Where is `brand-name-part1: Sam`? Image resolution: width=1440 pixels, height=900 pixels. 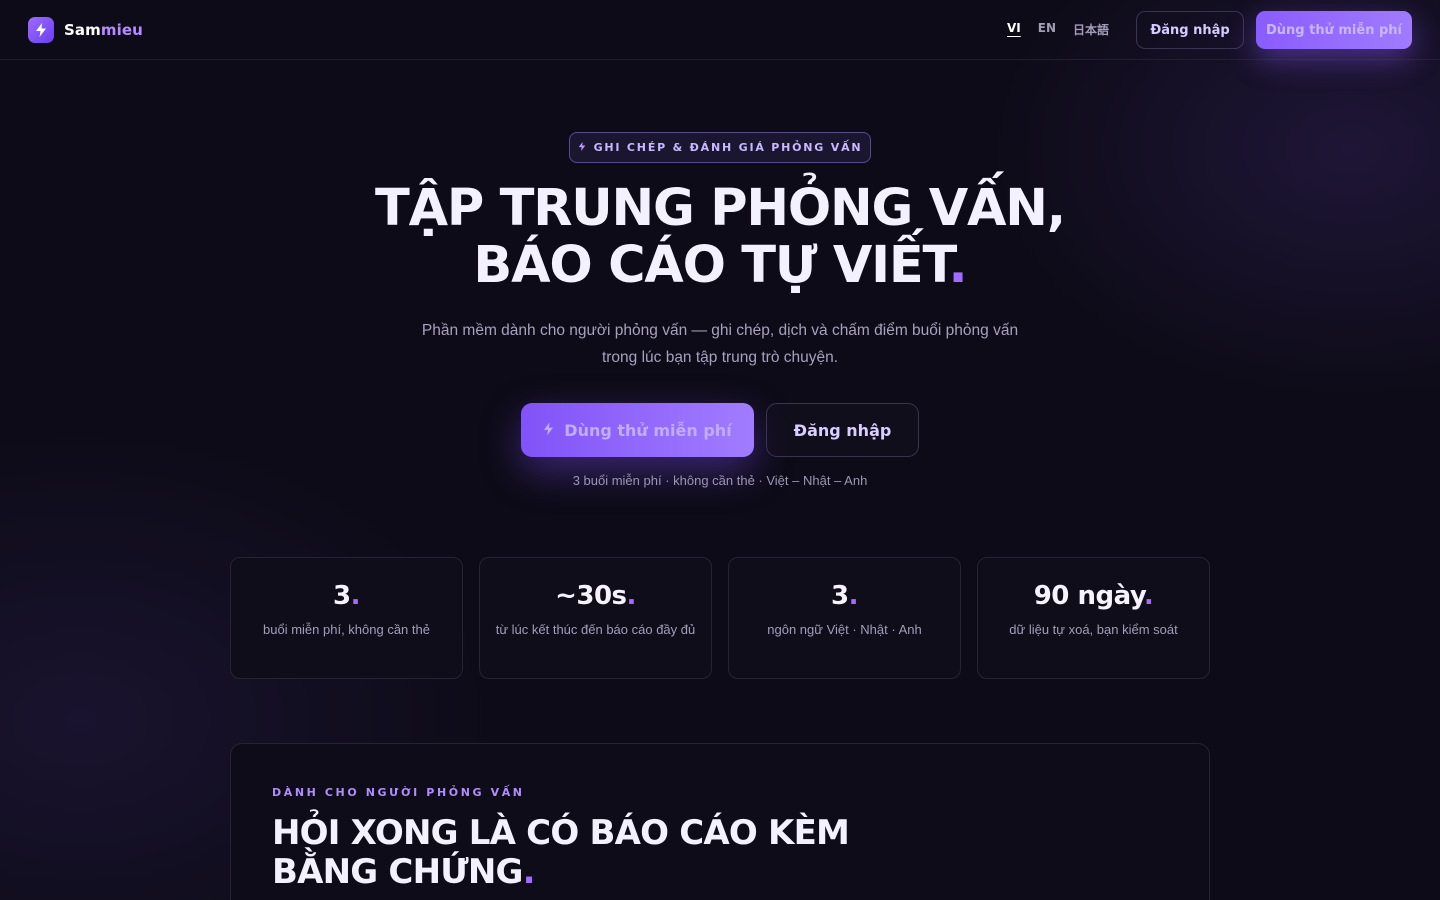 brand-name-part1: Sam is located at coordinates (82, 30).